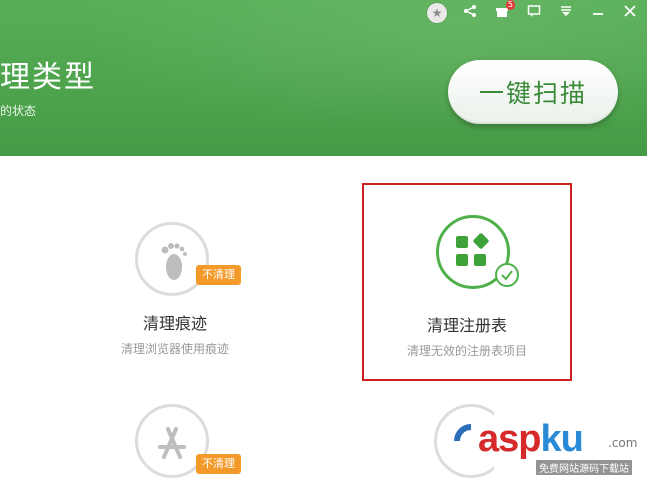 The image size is (647, 479). Describe the element at coordinates (531, 439) in the screenshot. I see `watermark-text: aspku` at that location.